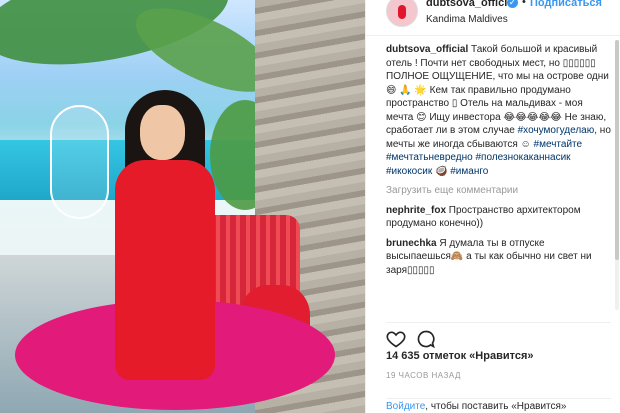 The height and width of the screenshot is (413, 620). I want to click on login-prompt: Войдите, чтобы поставить «Нравится», so click(498, 405).